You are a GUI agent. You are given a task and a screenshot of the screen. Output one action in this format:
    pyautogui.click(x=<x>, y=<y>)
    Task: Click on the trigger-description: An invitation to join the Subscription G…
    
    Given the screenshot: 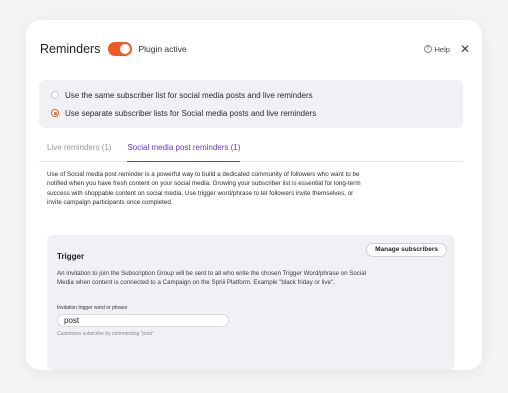 What is the action you would take?
    pyautogui.click(x=212, y=278)
    